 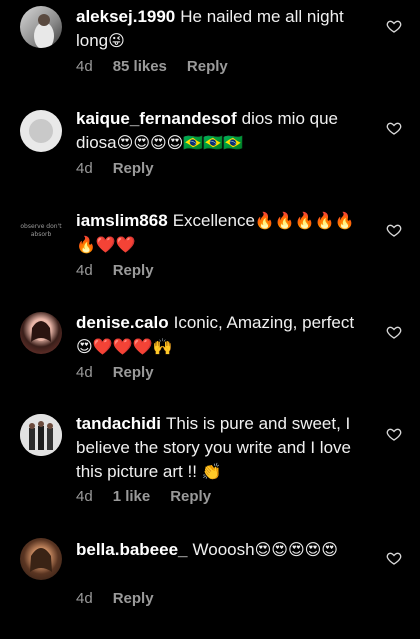 I want to click on comment-message: Wooosh, so click(x=223, y=549).